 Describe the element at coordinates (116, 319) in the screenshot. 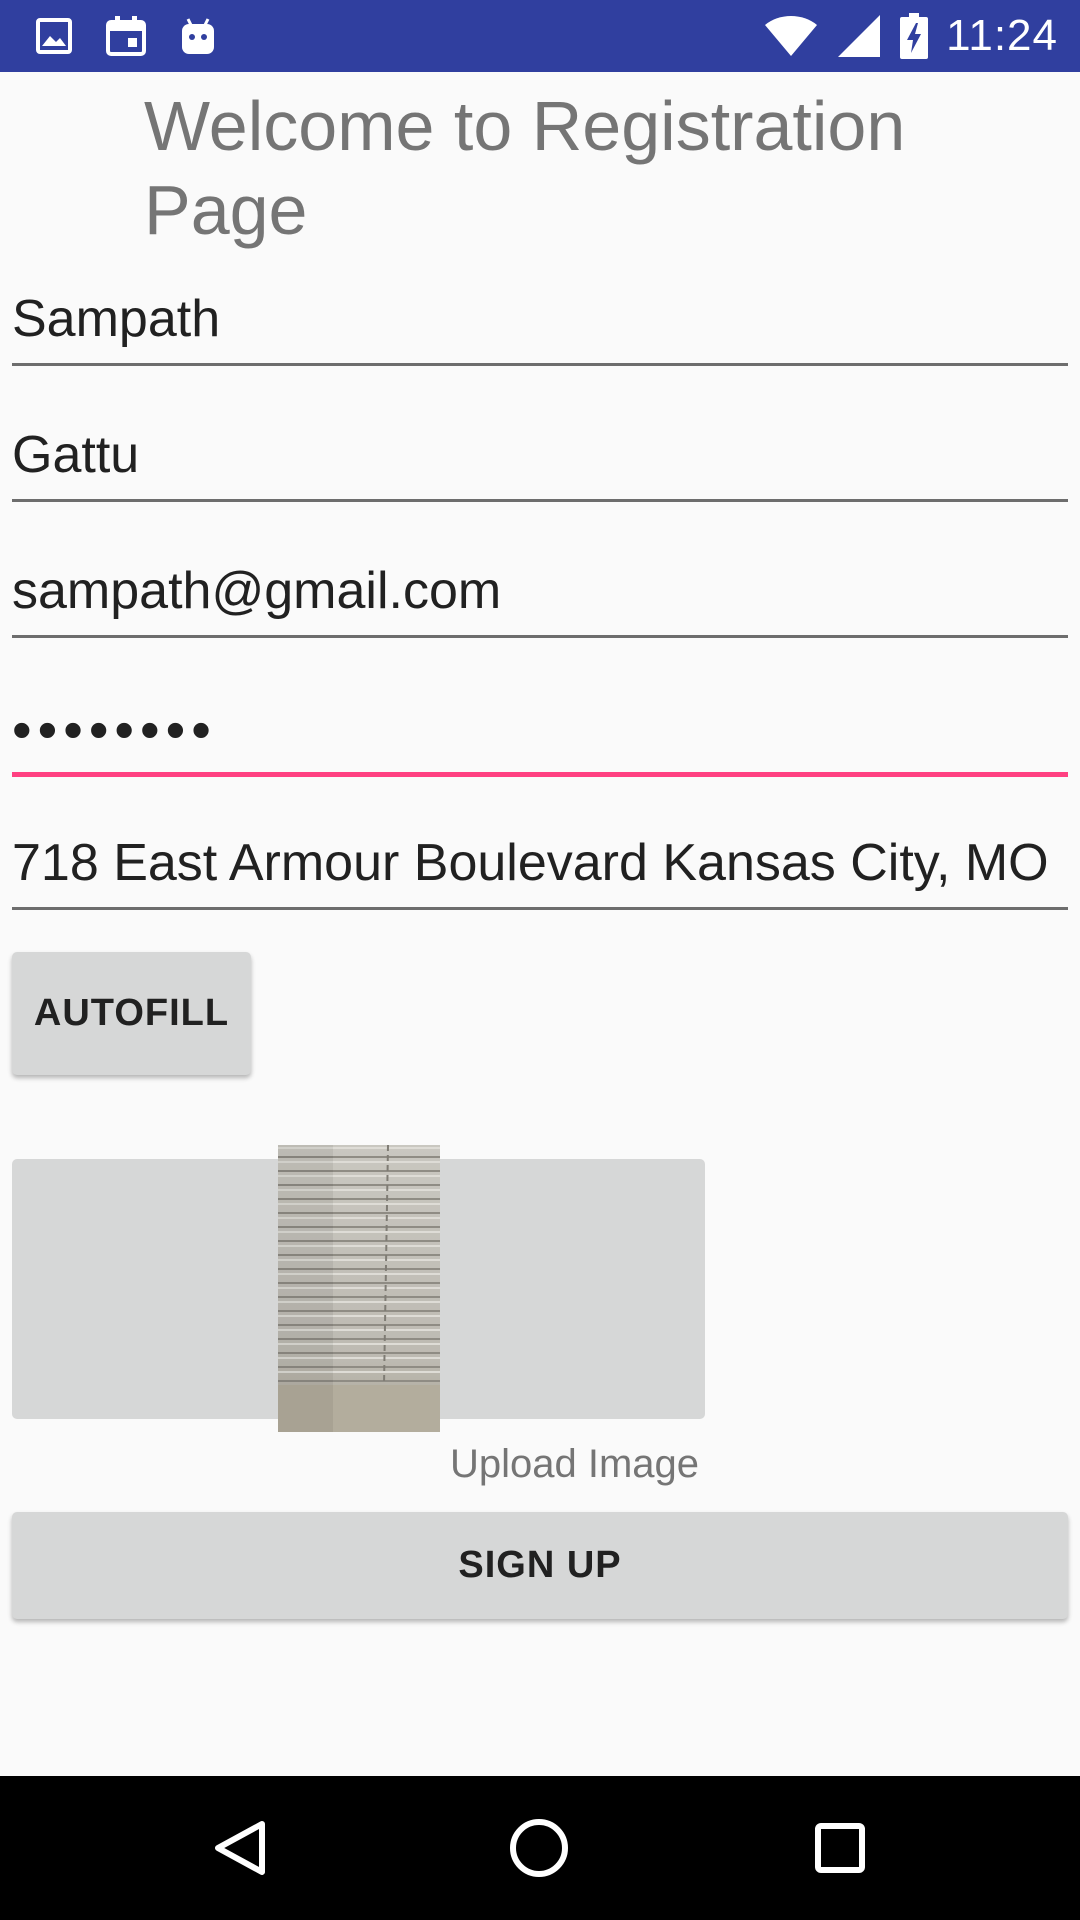

I see `first-name-value: Sampath` at that location.